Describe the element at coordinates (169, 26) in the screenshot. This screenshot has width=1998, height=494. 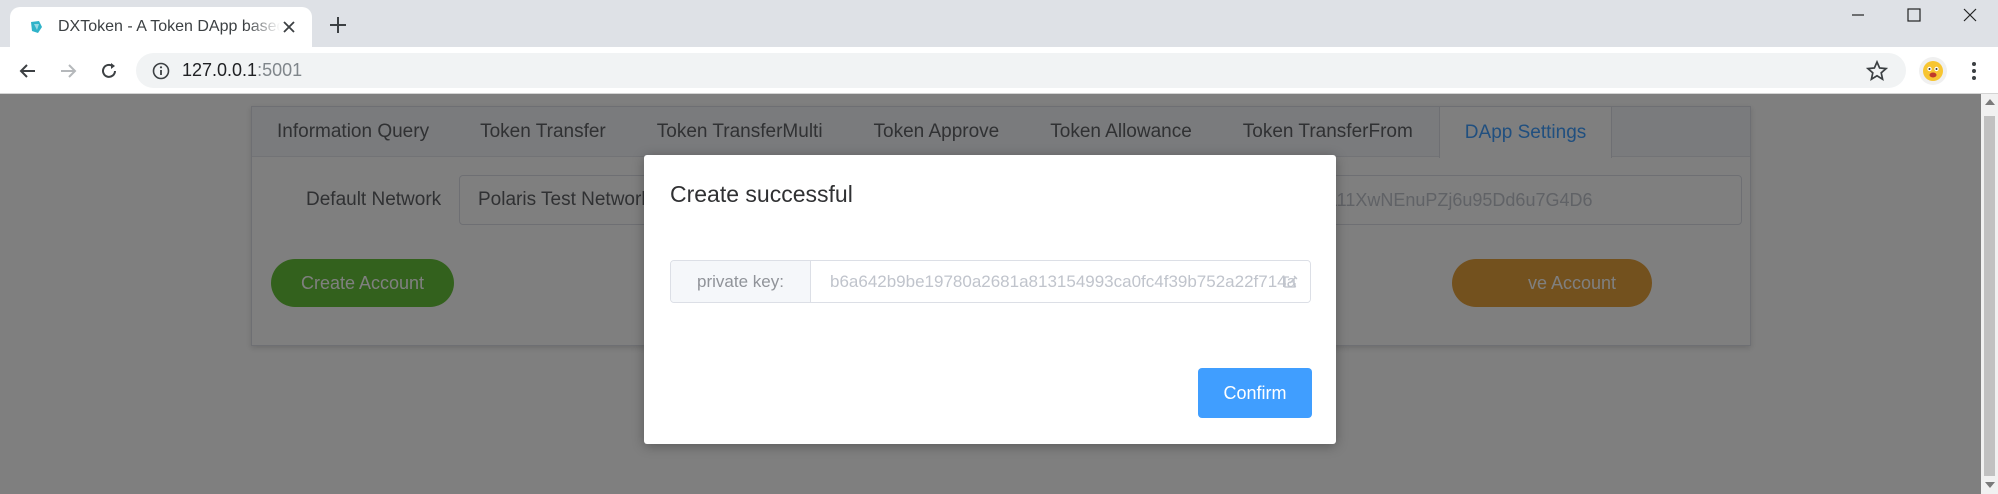
I see `tab-title: DXToken - A Token DApp based on Polaris` at that location.